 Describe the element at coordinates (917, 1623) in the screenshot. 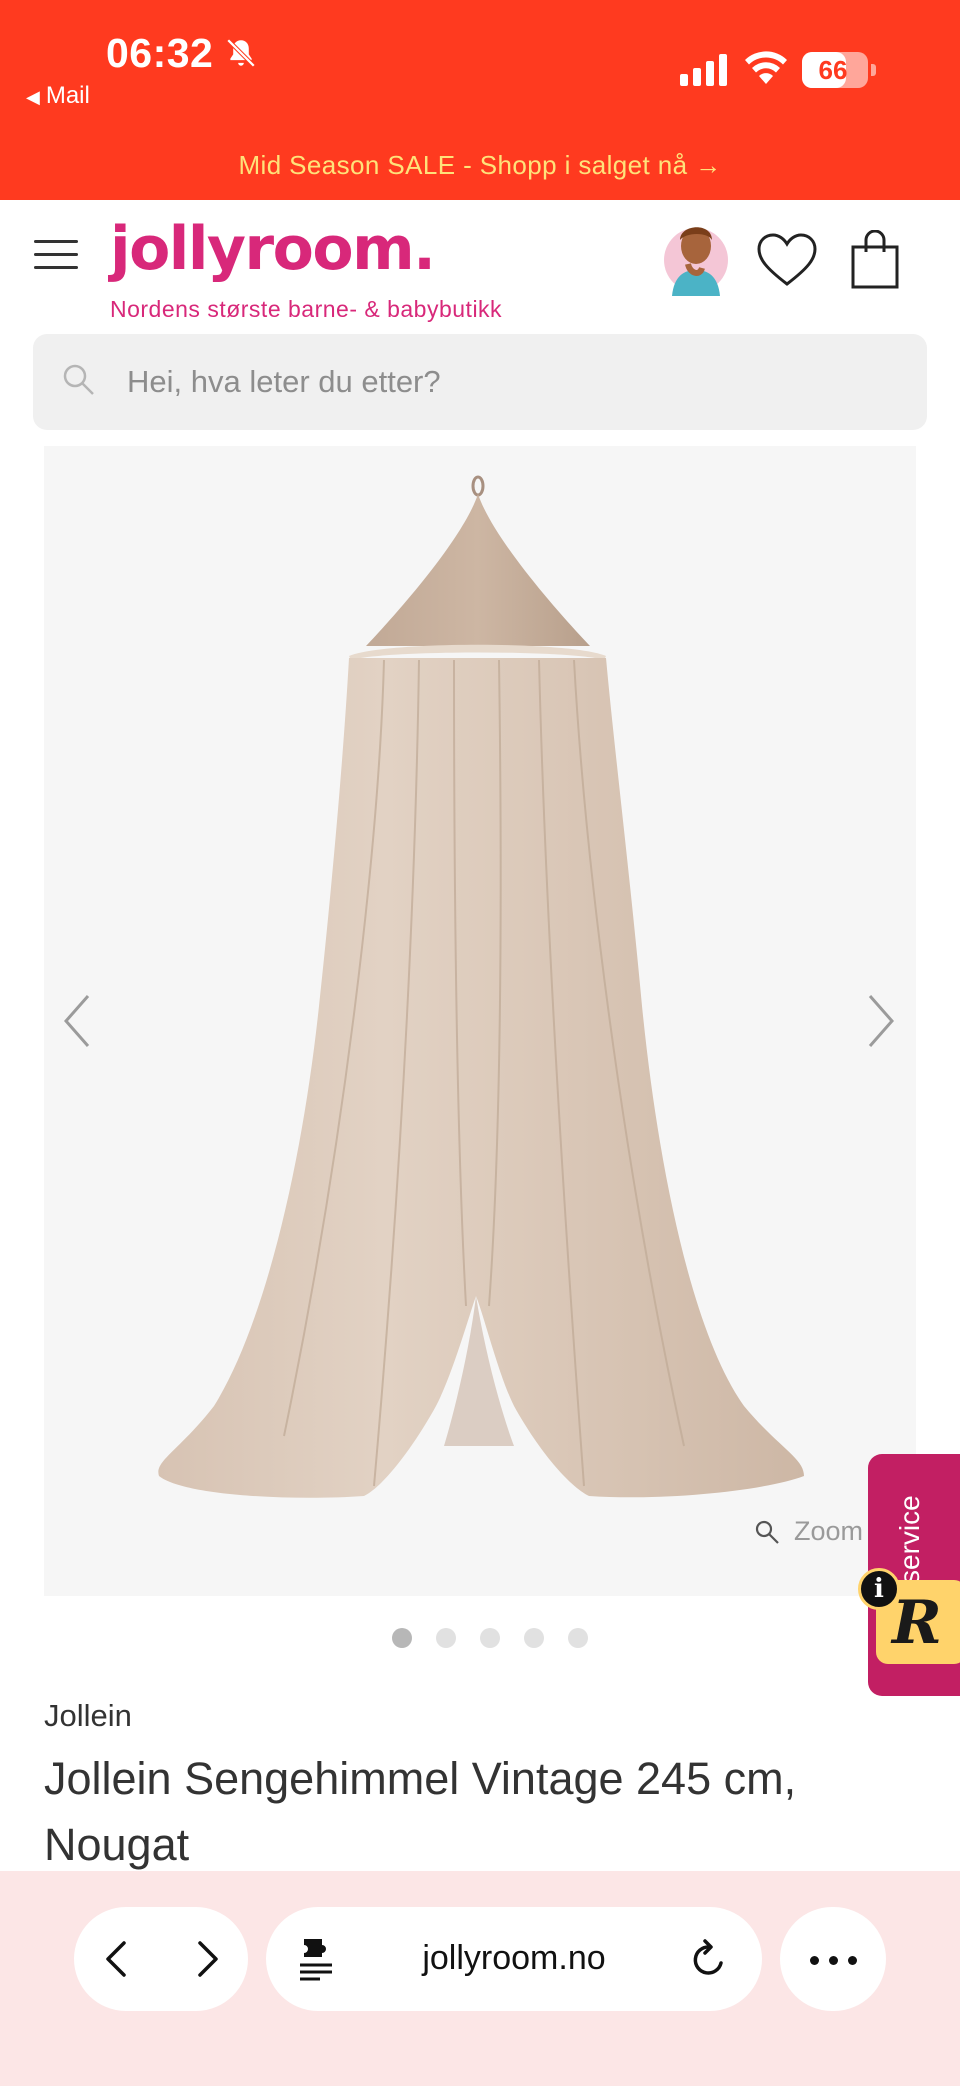

I see `reviews-badge-letter: R` at that location.